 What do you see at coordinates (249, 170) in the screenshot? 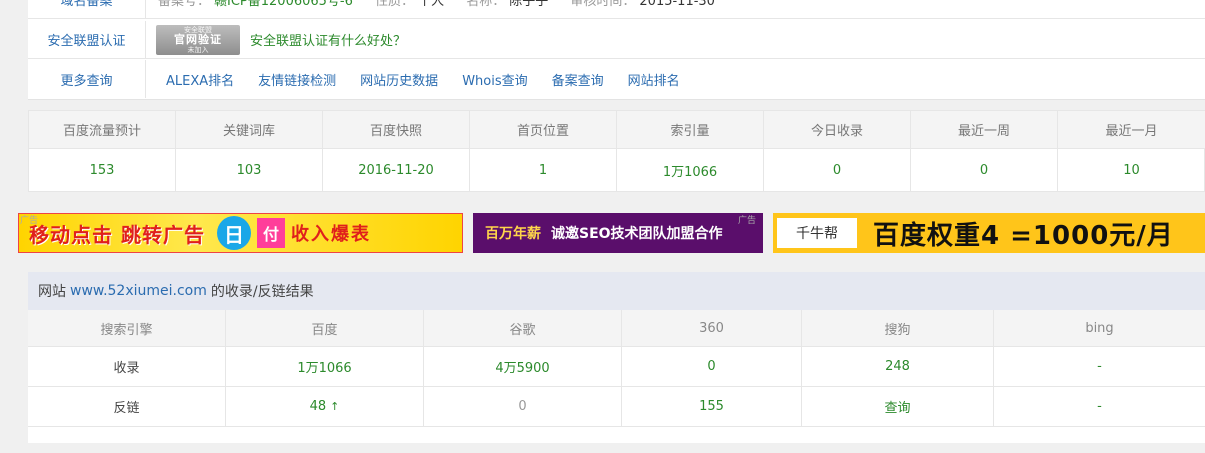
I see `keyword-count-value: 103` at bounding box center [249, 170].